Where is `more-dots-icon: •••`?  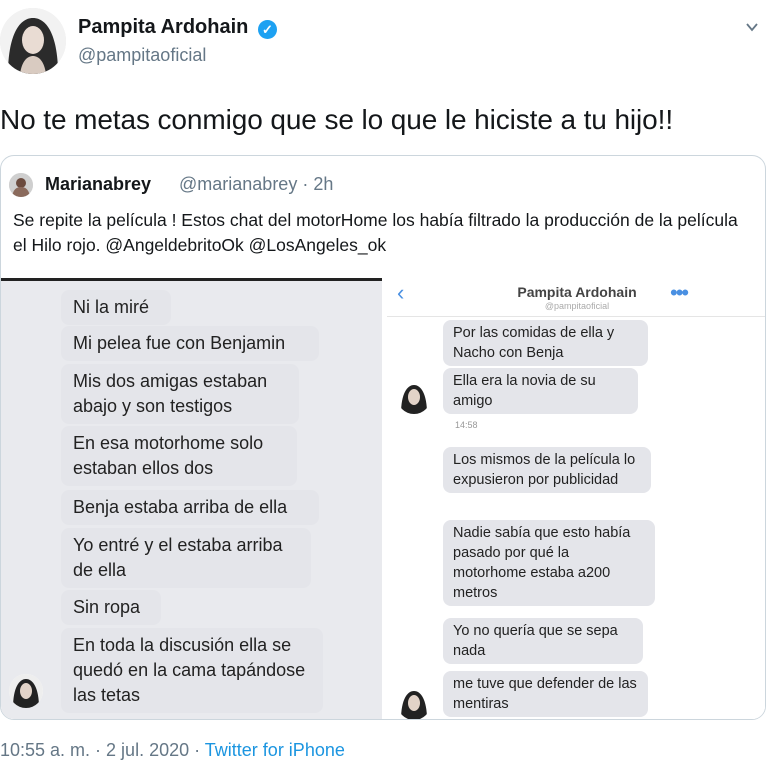
more-dots-icon: ••• is located at coordinates (679, 292).